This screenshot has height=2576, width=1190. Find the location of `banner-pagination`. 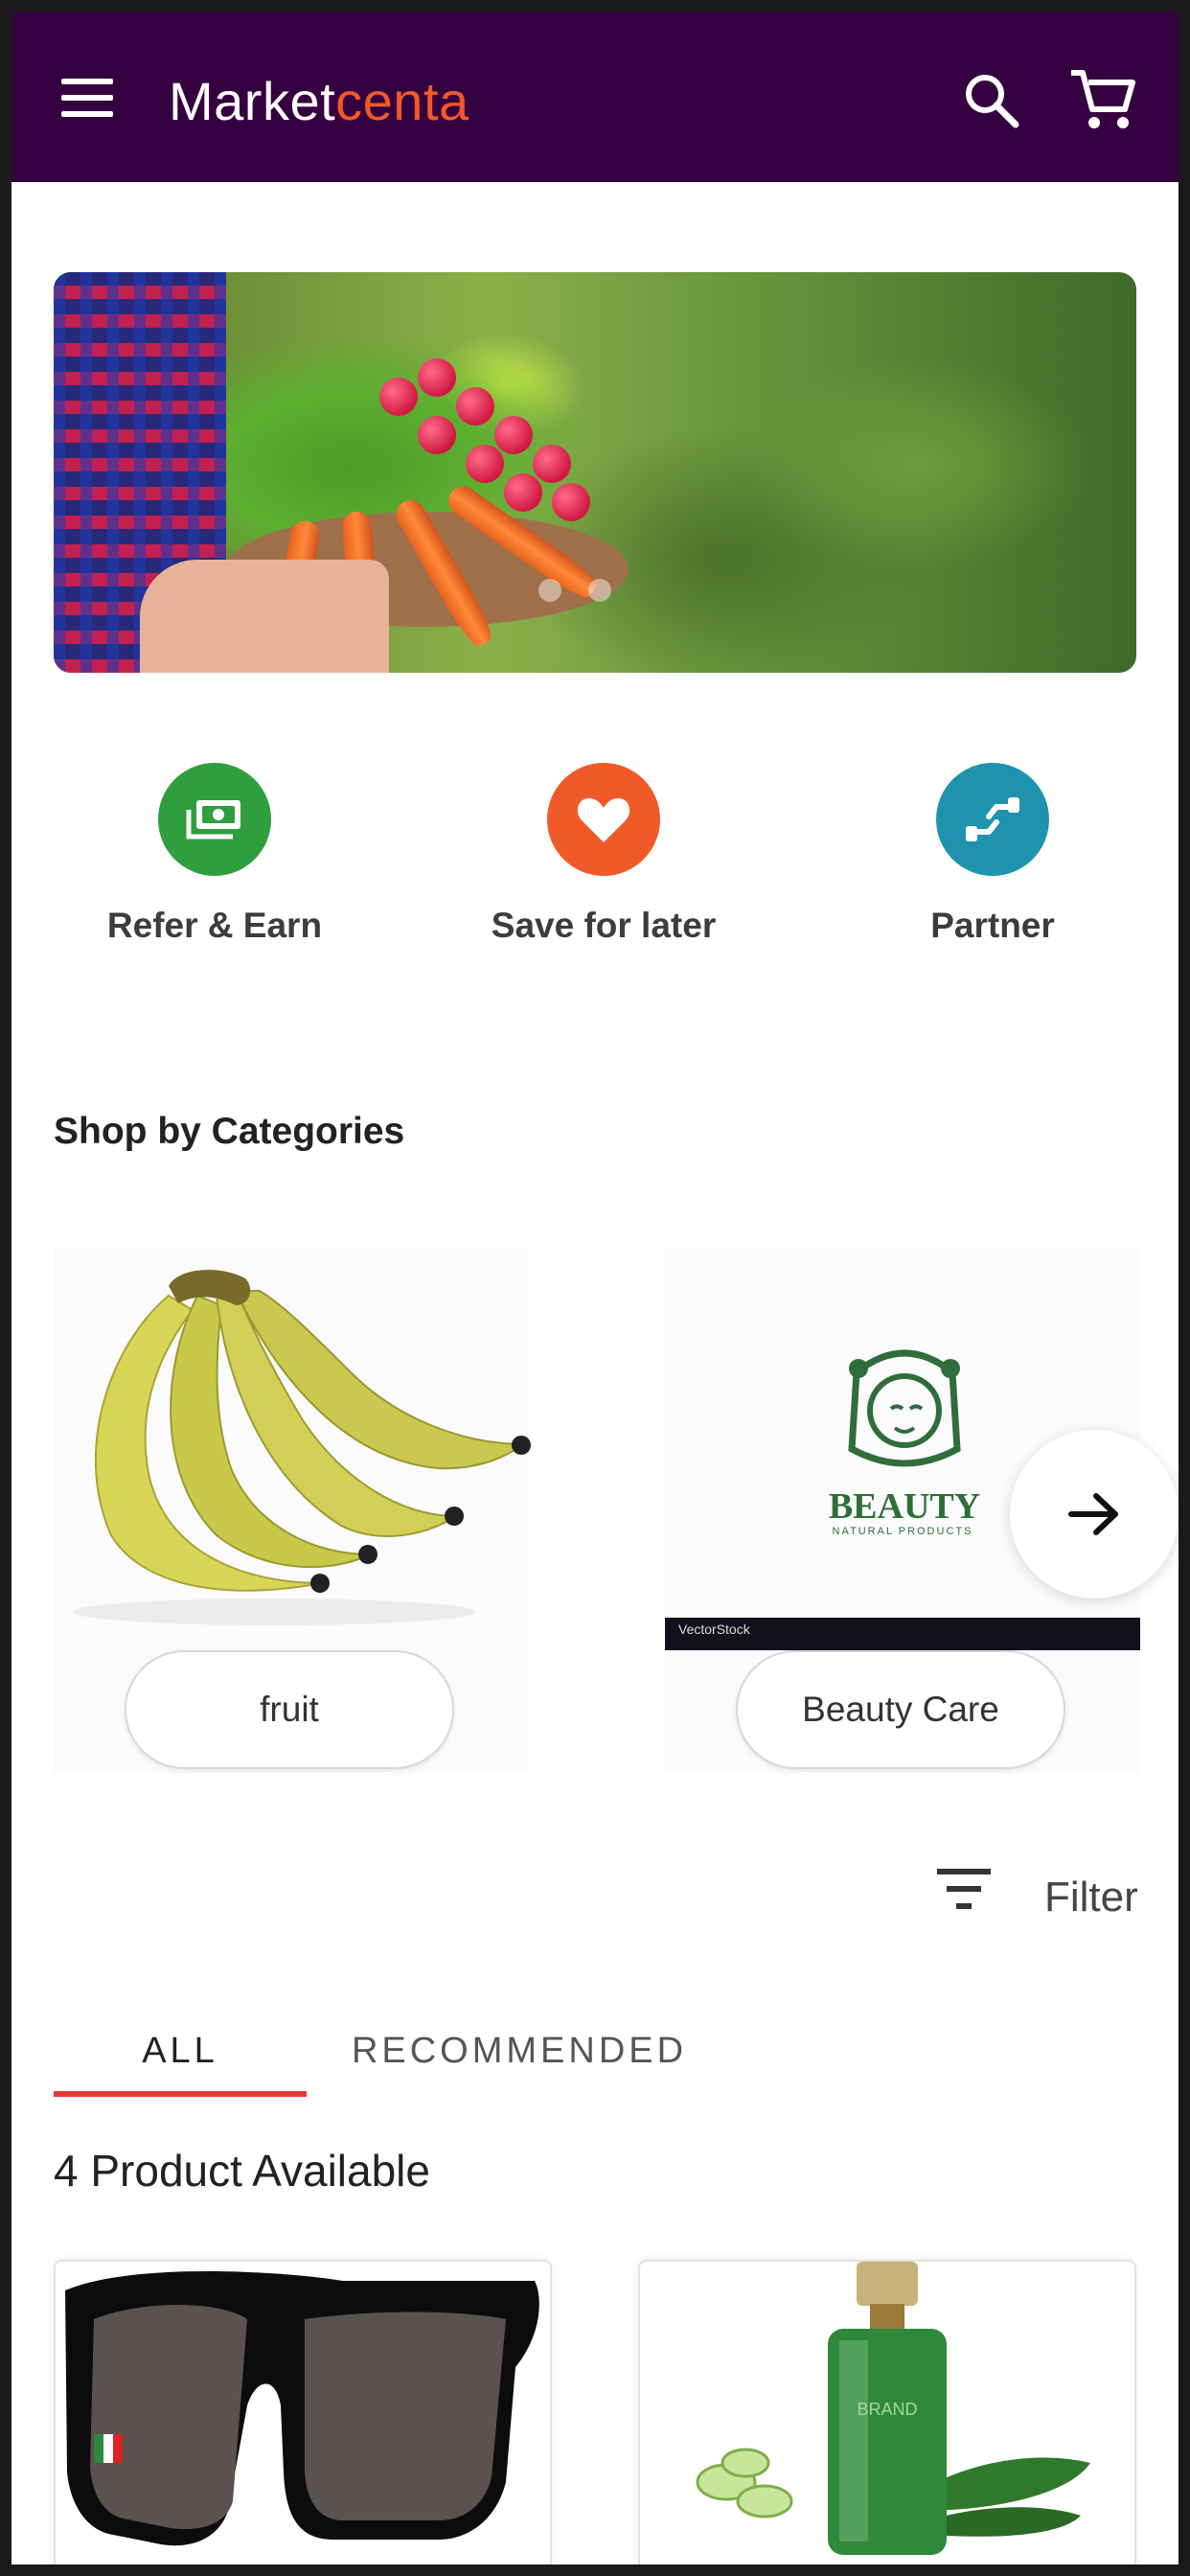

banner-pagination is located at coordinates (574, 590).